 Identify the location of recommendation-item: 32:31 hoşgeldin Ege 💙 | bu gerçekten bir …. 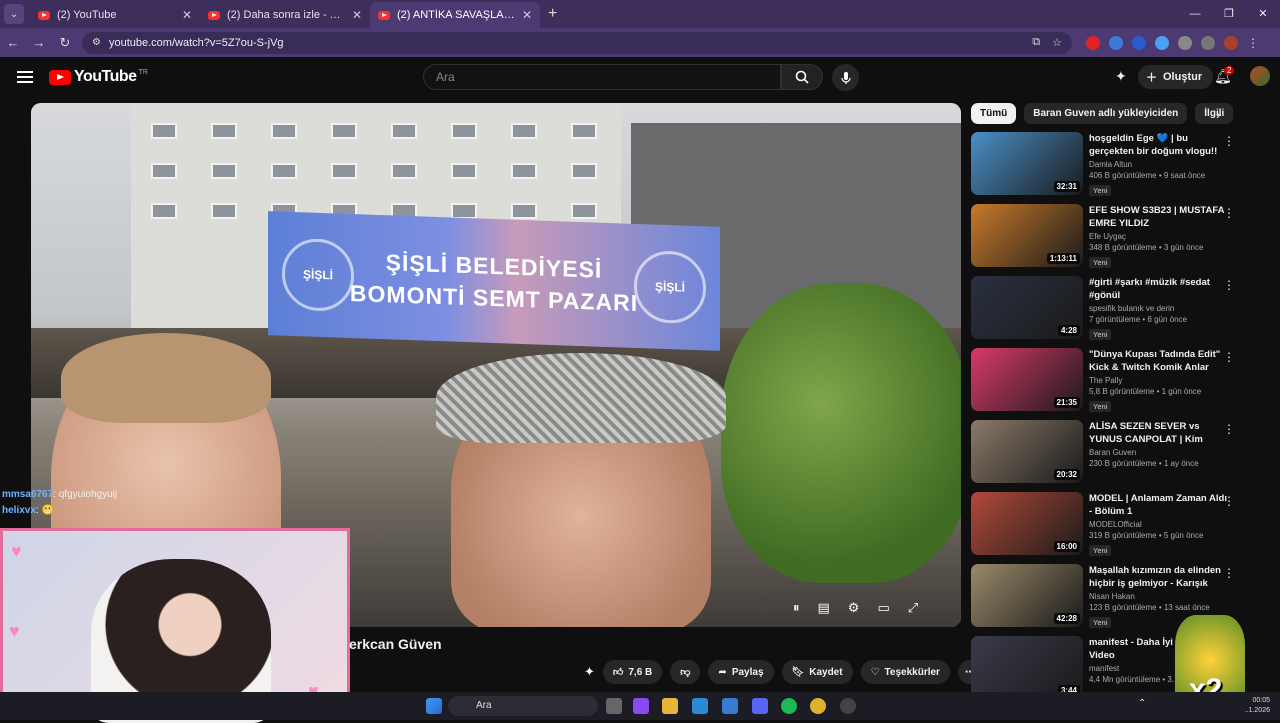
(1106, 164).